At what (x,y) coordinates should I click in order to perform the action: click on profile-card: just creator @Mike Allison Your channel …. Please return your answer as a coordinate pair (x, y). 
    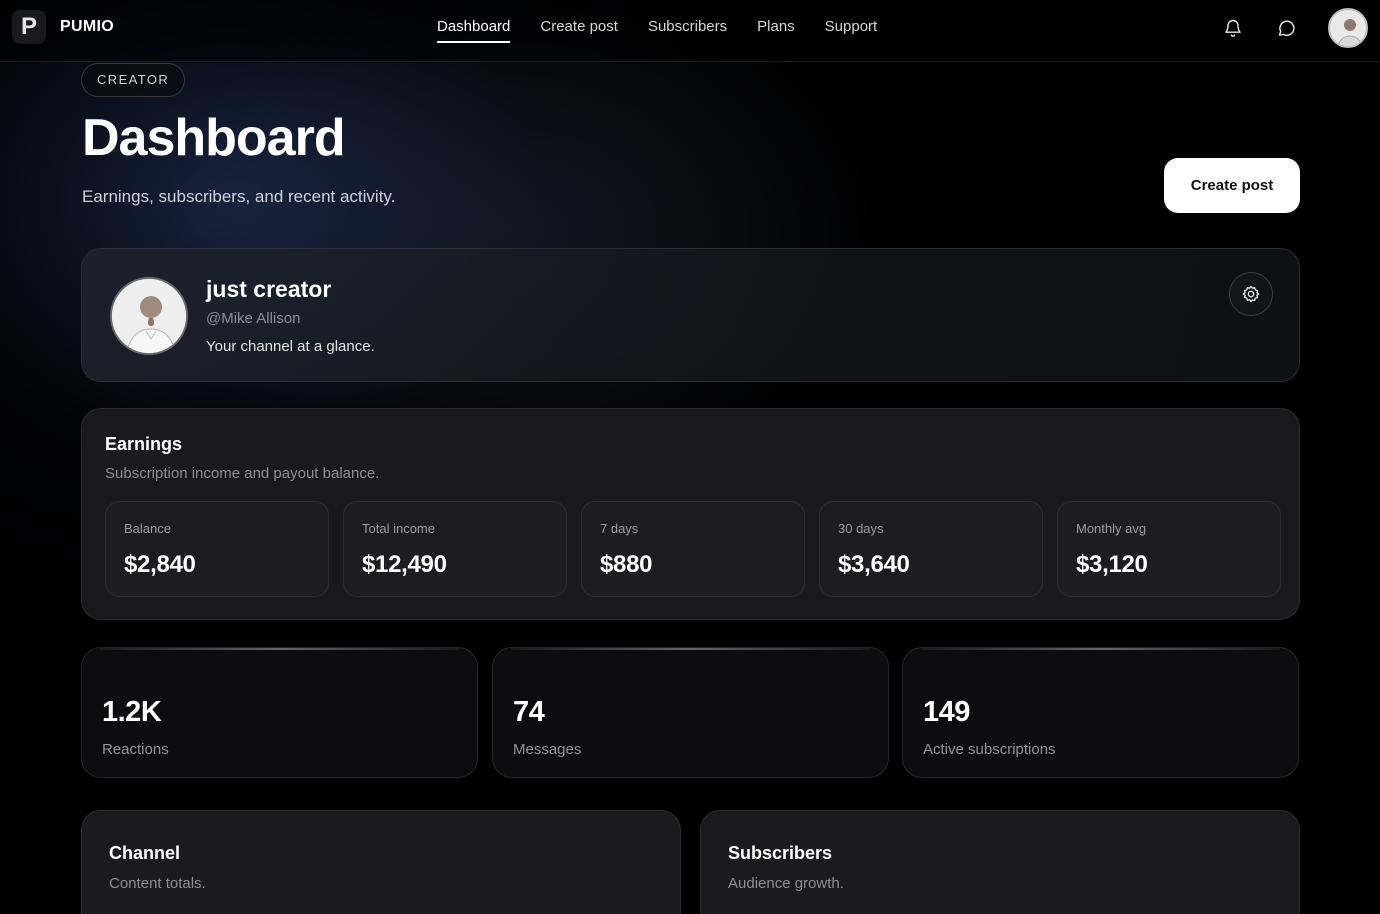
    Looking at the image, I should click on (690, 315).